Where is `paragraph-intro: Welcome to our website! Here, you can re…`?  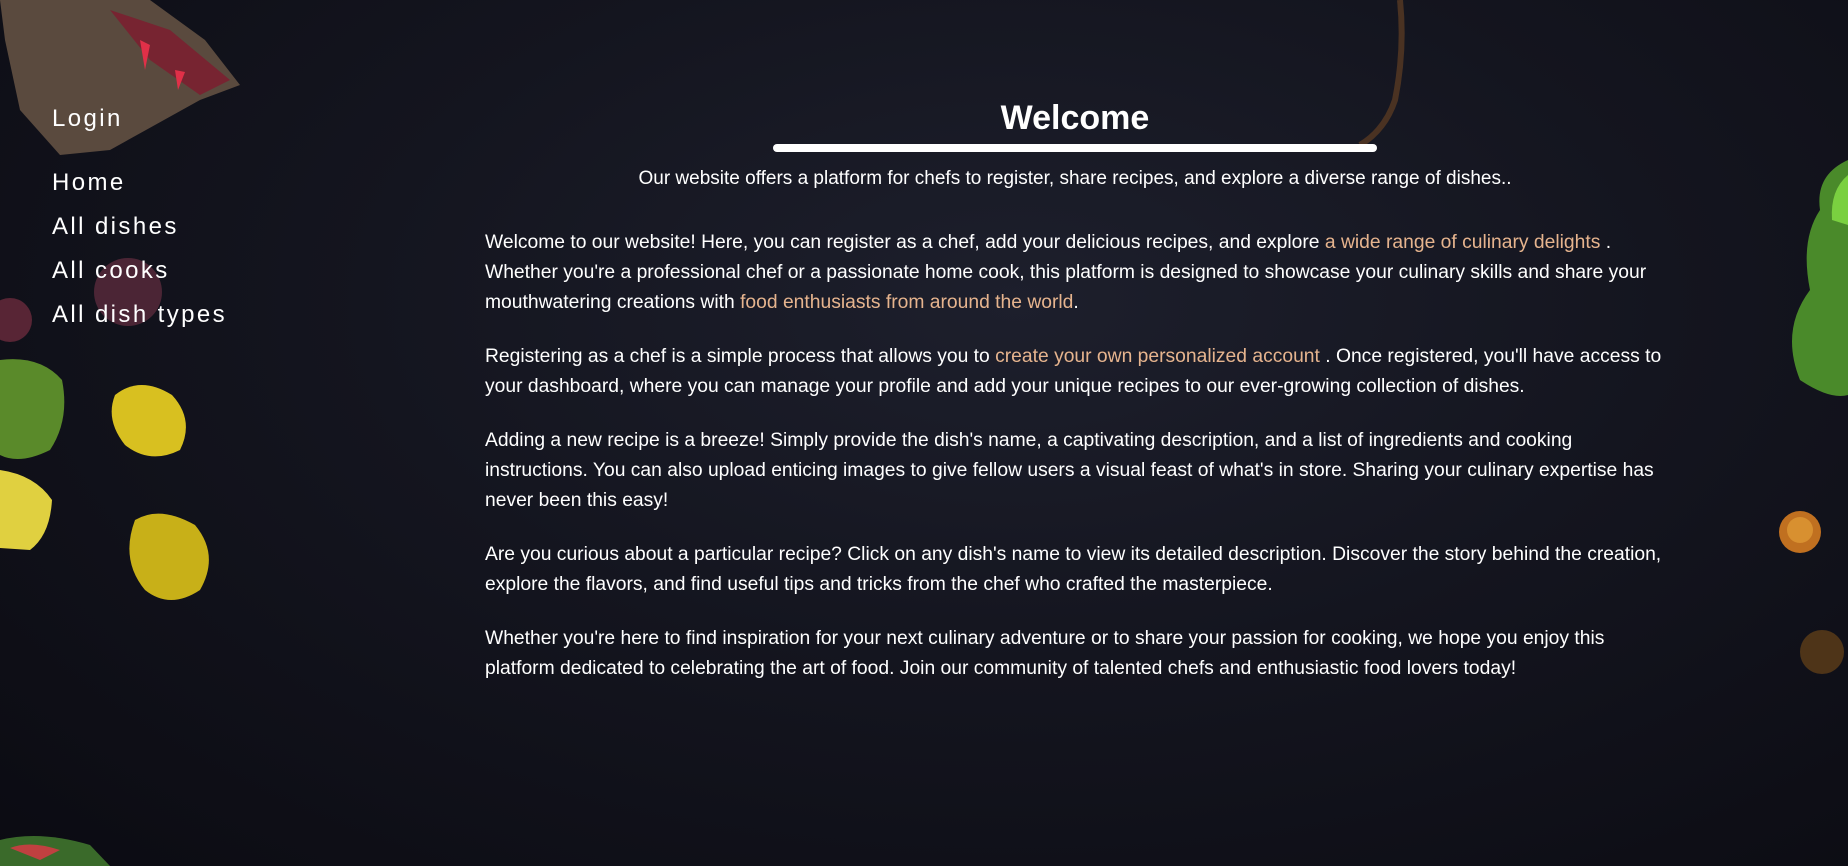 paragraph-intro: Welcome to our website! Here, you can re… is located at coordinates (1075, 273).